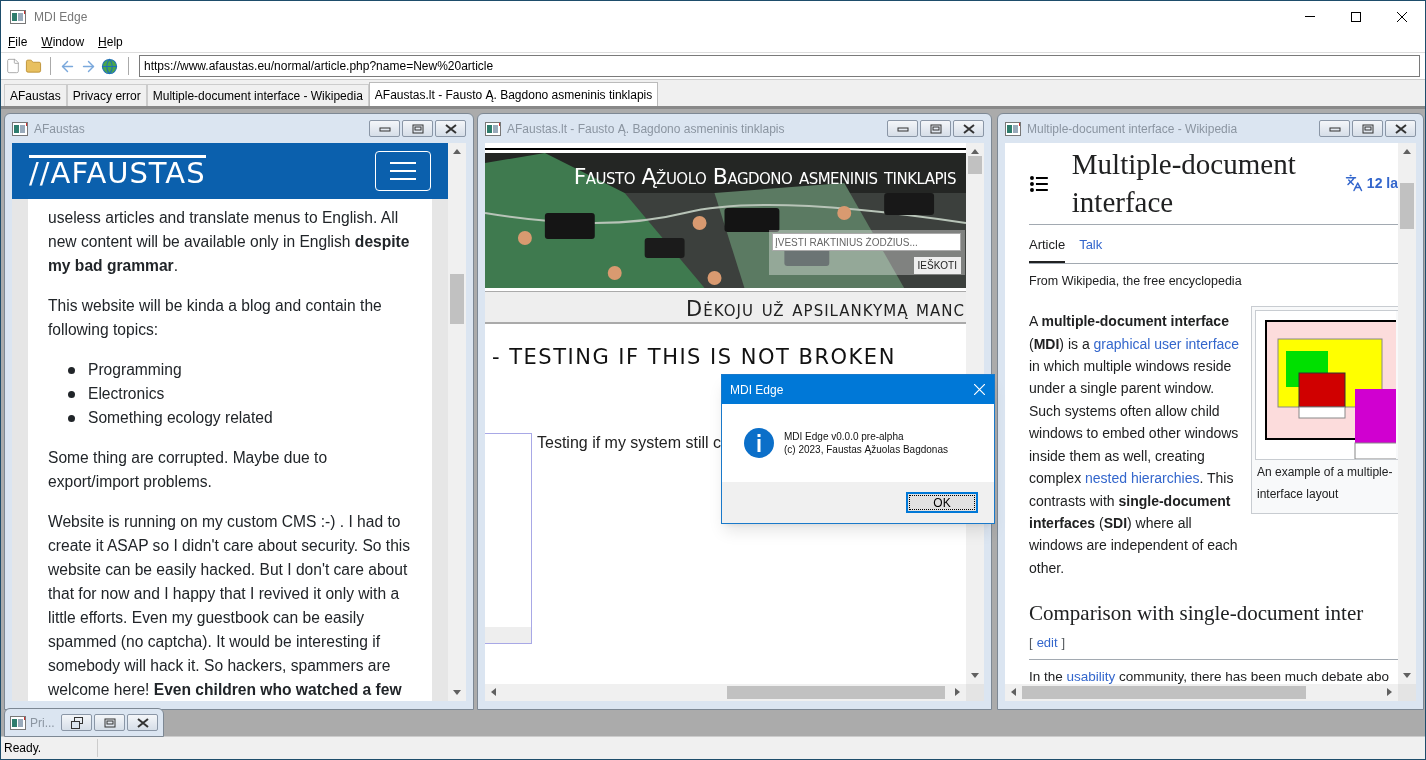  I want to click on folder-icon, so click(33, 66).